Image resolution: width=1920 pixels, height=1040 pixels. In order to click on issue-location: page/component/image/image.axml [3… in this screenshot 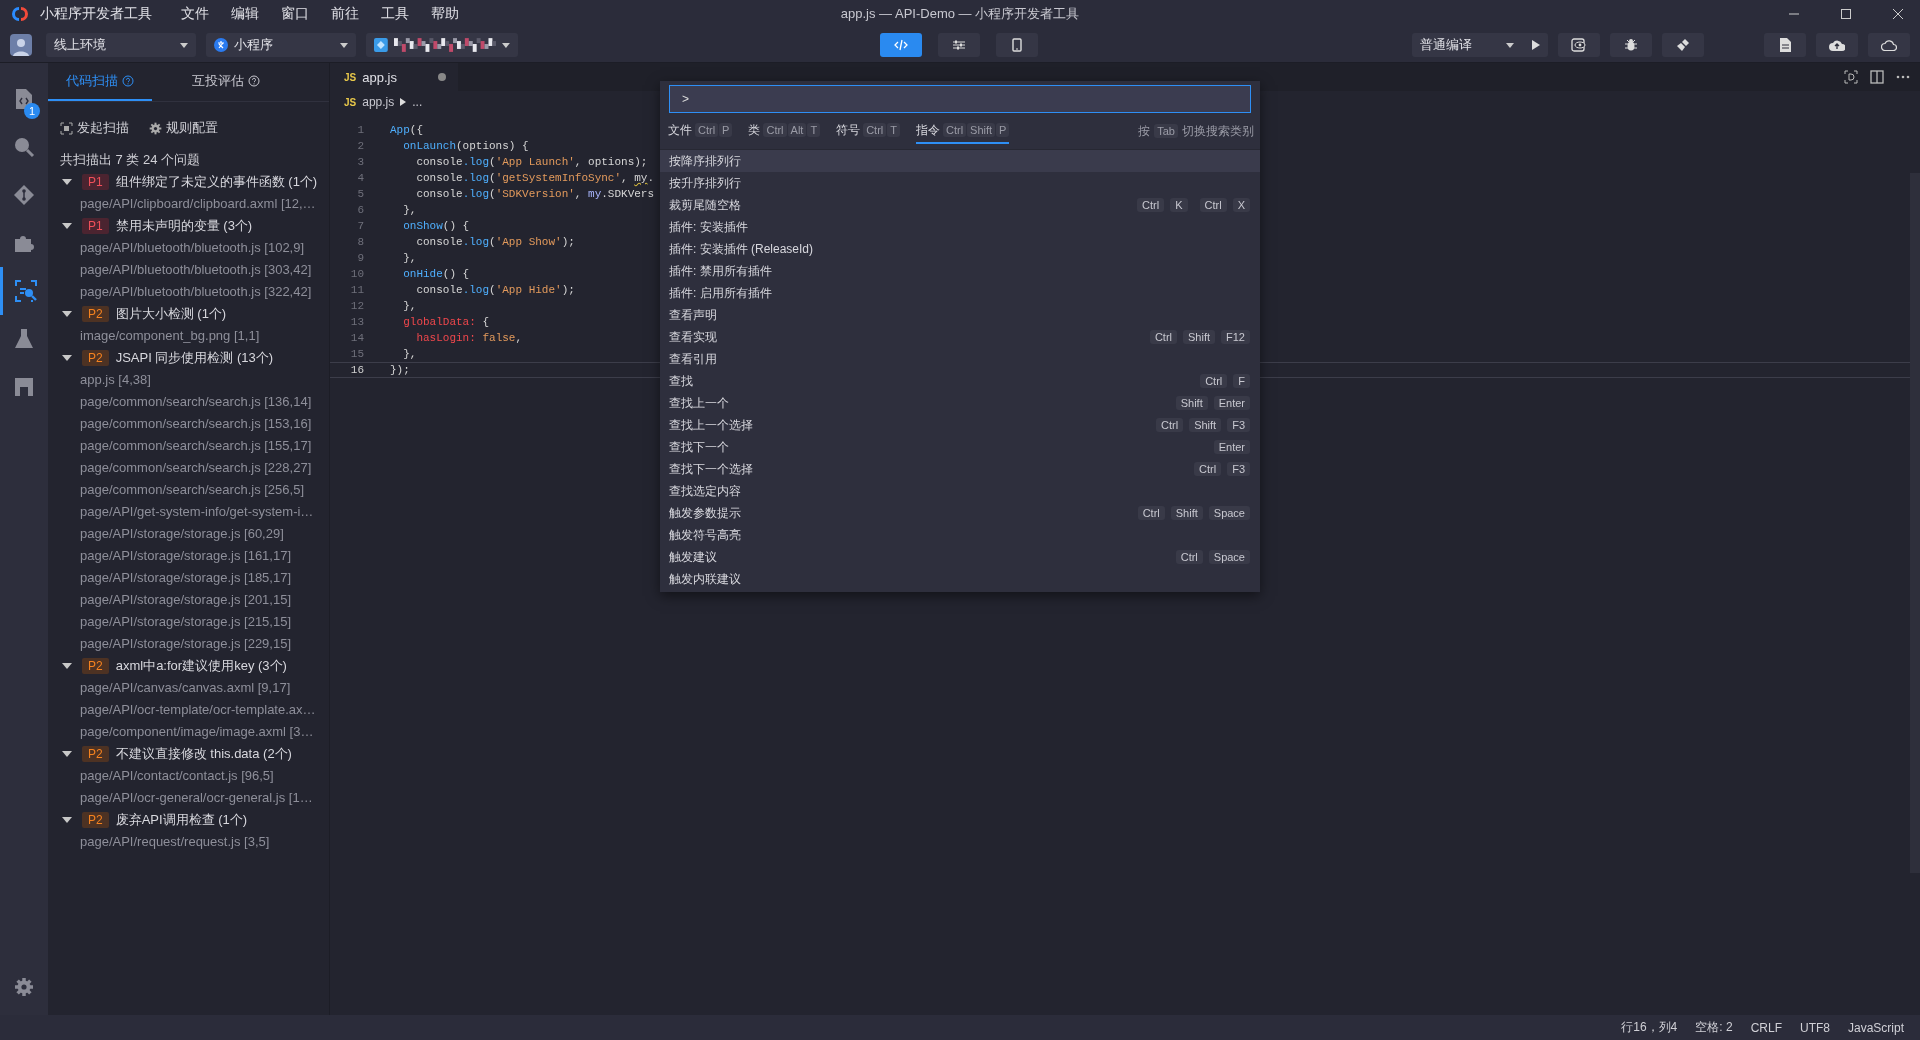, I will do `click(181, 732)`.